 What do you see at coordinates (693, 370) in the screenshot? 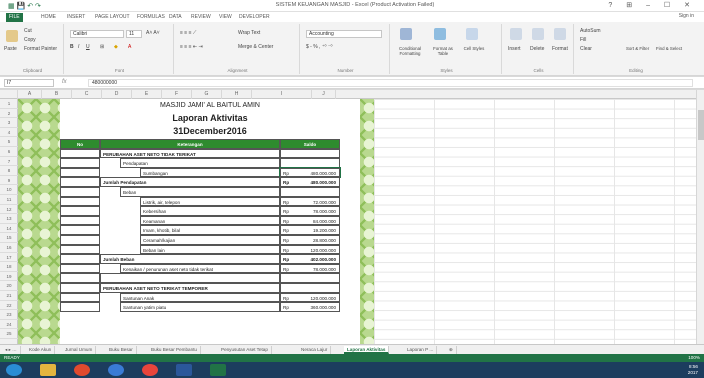
I see `system-clock: 8:56 2017` at bounding box center [693, 370].